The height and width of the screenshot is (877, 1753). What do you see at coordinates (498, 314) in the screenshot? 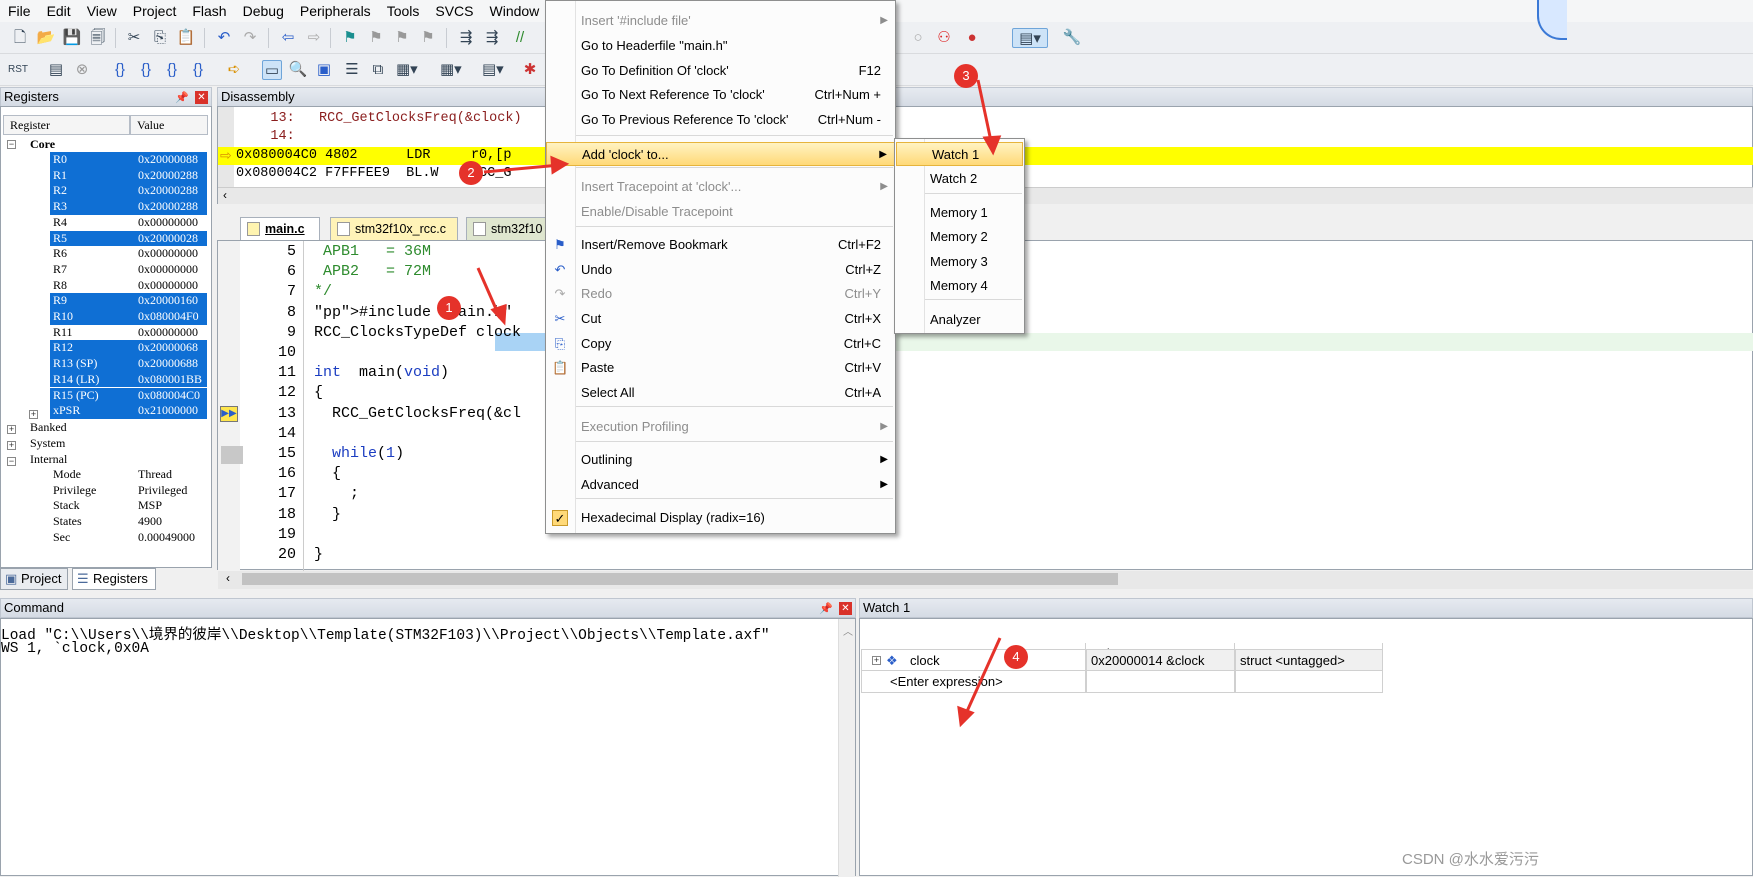
I see `arrow-1-head` at bounding box center [498, 314].